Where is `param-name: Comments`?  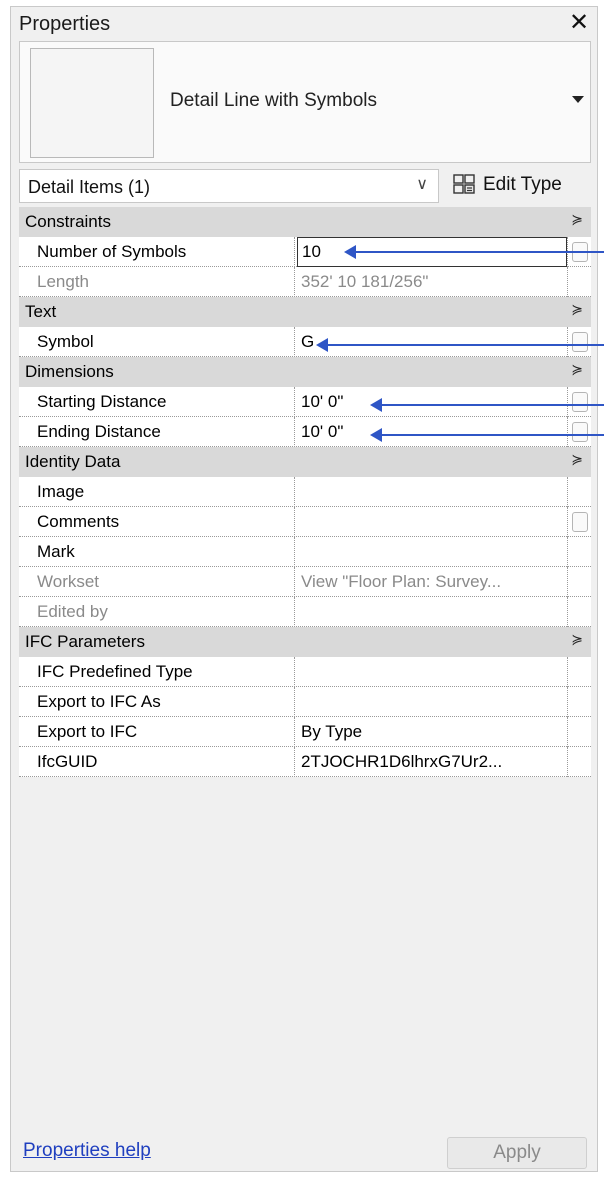
param-name: Comments is located at coordinates (157, 522).